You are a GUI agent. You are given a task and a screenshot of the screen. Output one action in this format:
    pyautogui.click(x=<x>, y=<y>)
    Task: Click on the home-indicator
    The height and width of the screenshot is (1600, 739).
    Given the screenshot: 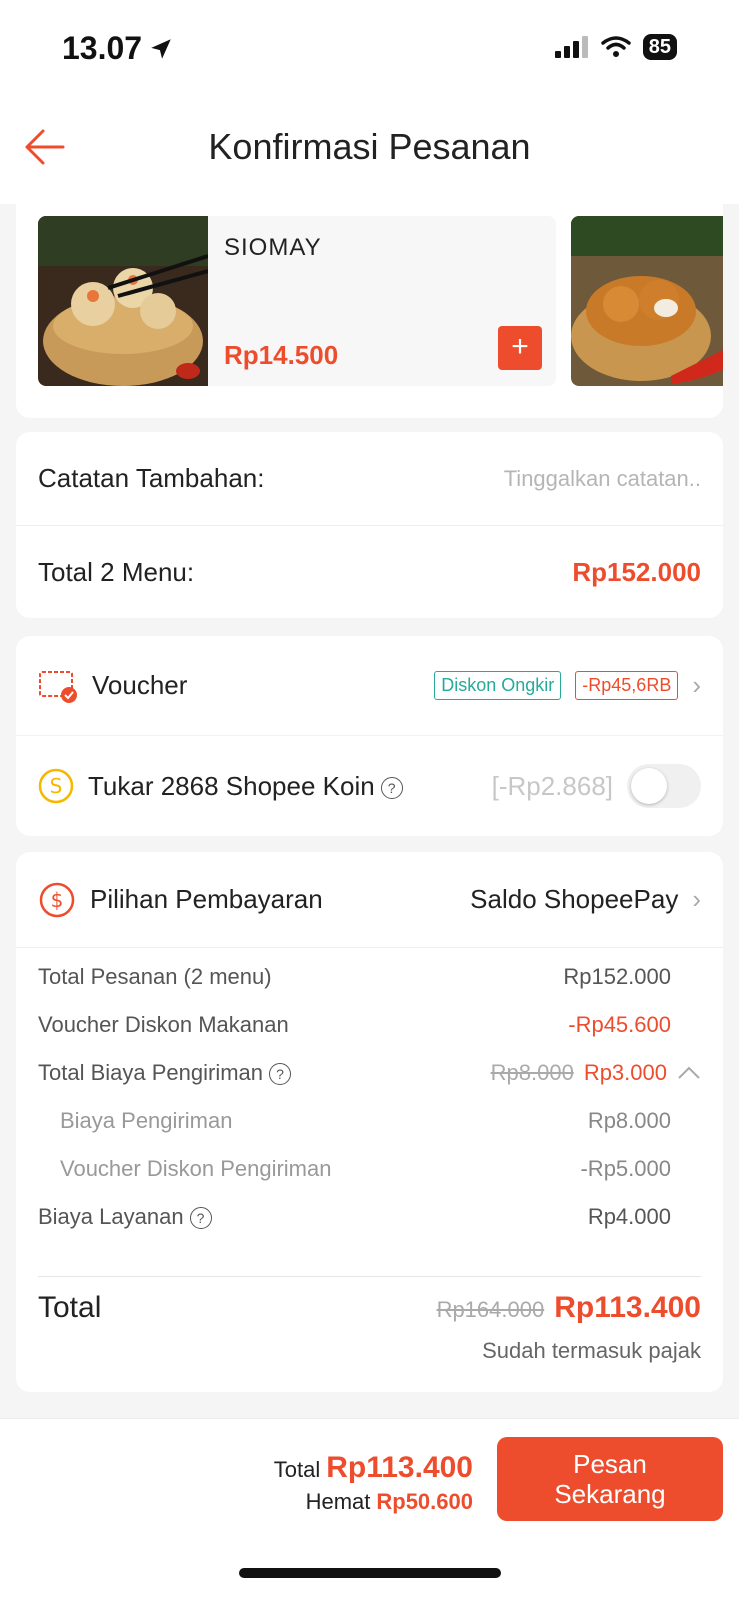 What is the action you would take?
    pyautogui.click(x=370, y=1573)
    